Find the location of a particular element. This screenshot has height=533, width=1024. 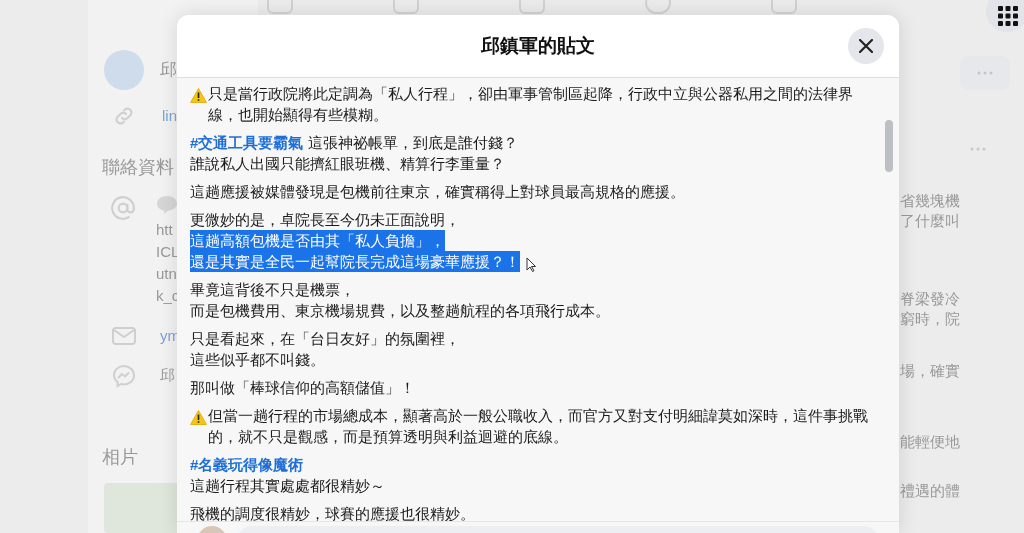

chat-bubble-icon is located at coordinates (167, 205).